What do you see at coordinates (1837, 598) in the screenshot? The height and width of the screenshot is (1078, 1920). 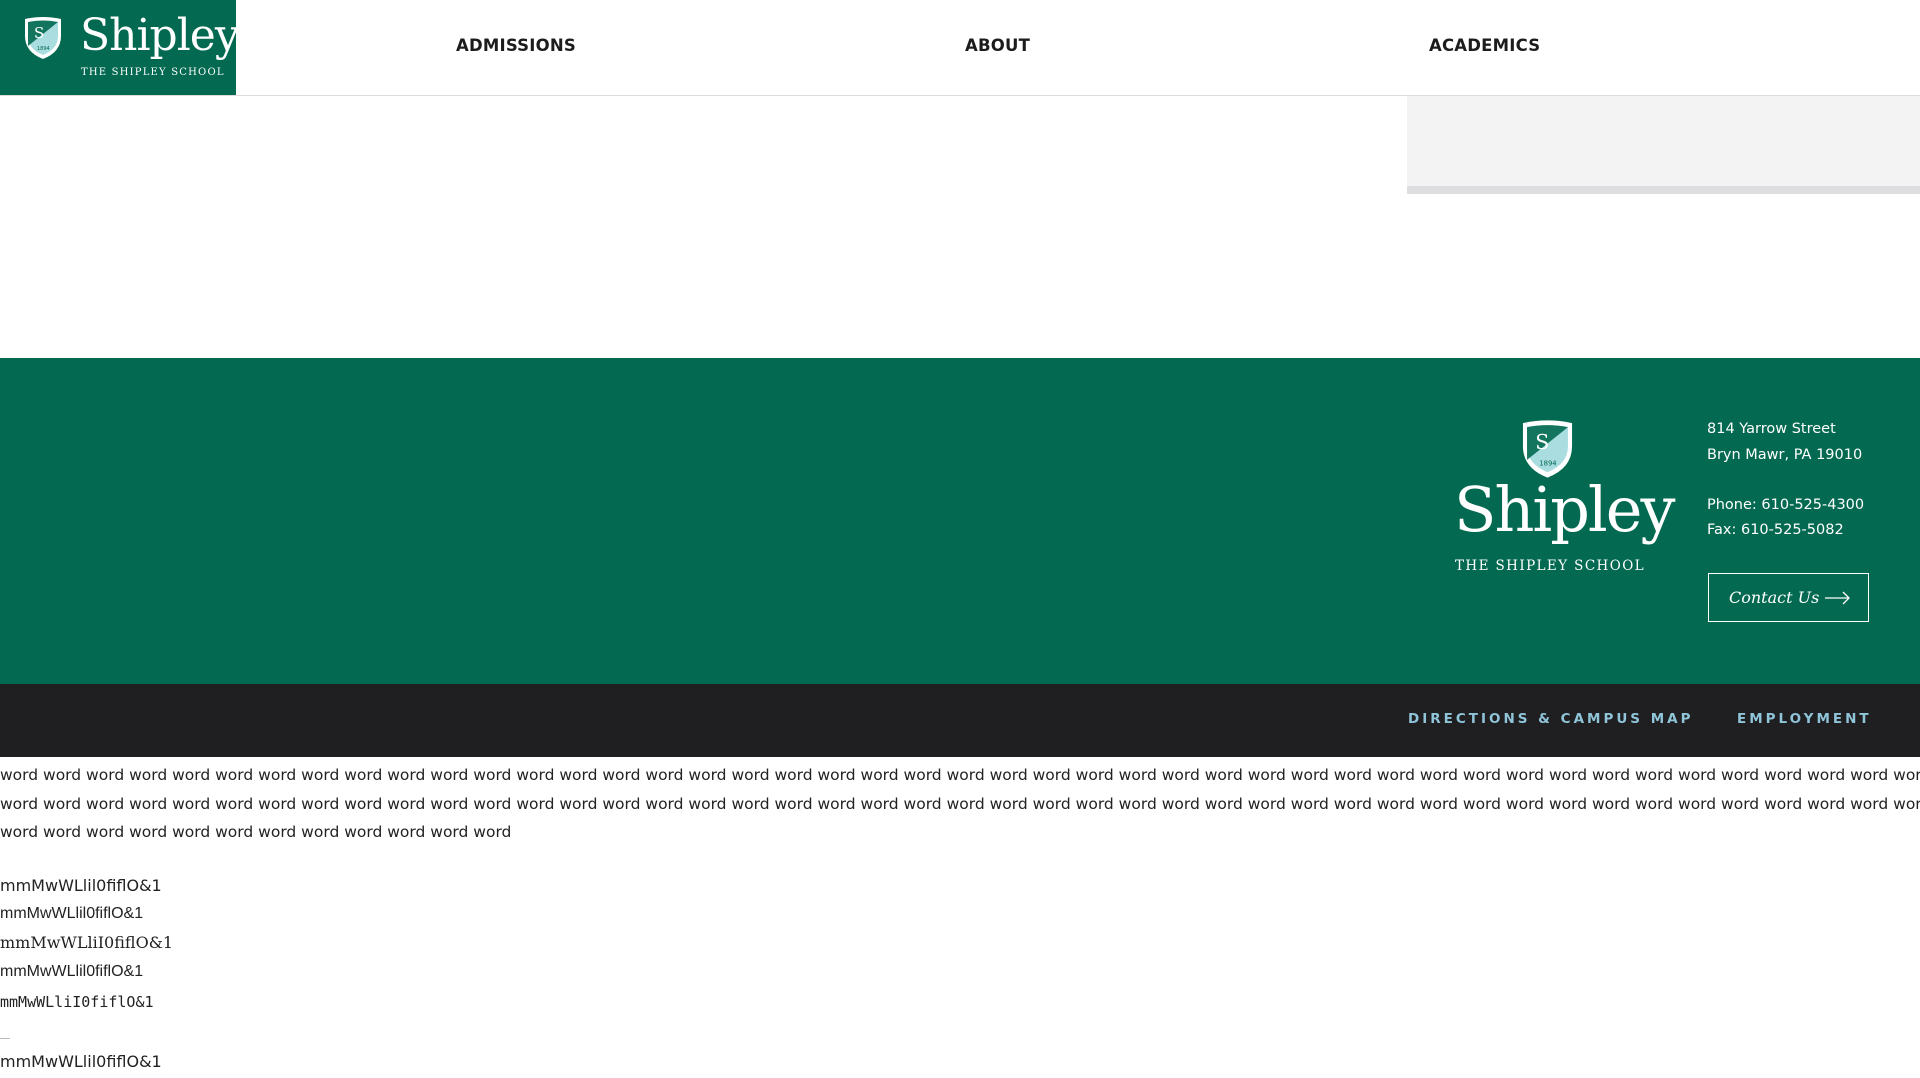 I see `arrow-right-icon` at bounding box center [1837, 598].